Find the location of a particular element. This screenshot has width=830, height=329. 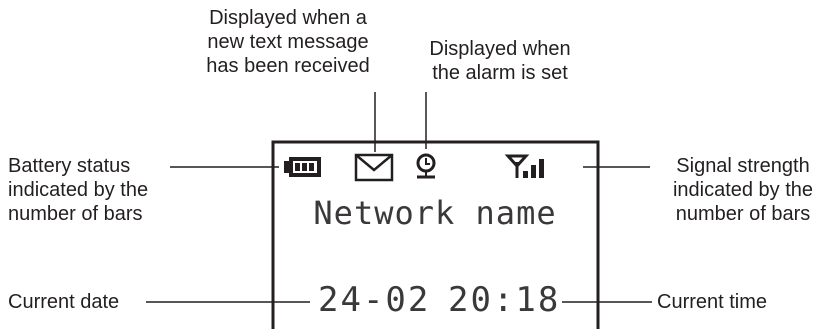

network-name-display: Network name is located at coordinates (435, 213).